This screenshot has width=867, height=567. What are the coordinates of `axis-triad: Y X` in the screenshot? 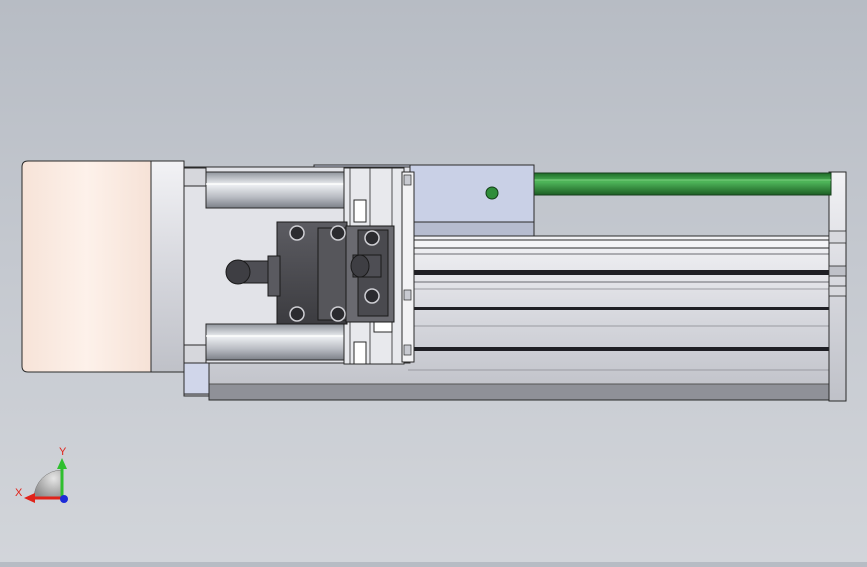 It's located at (41, 474).